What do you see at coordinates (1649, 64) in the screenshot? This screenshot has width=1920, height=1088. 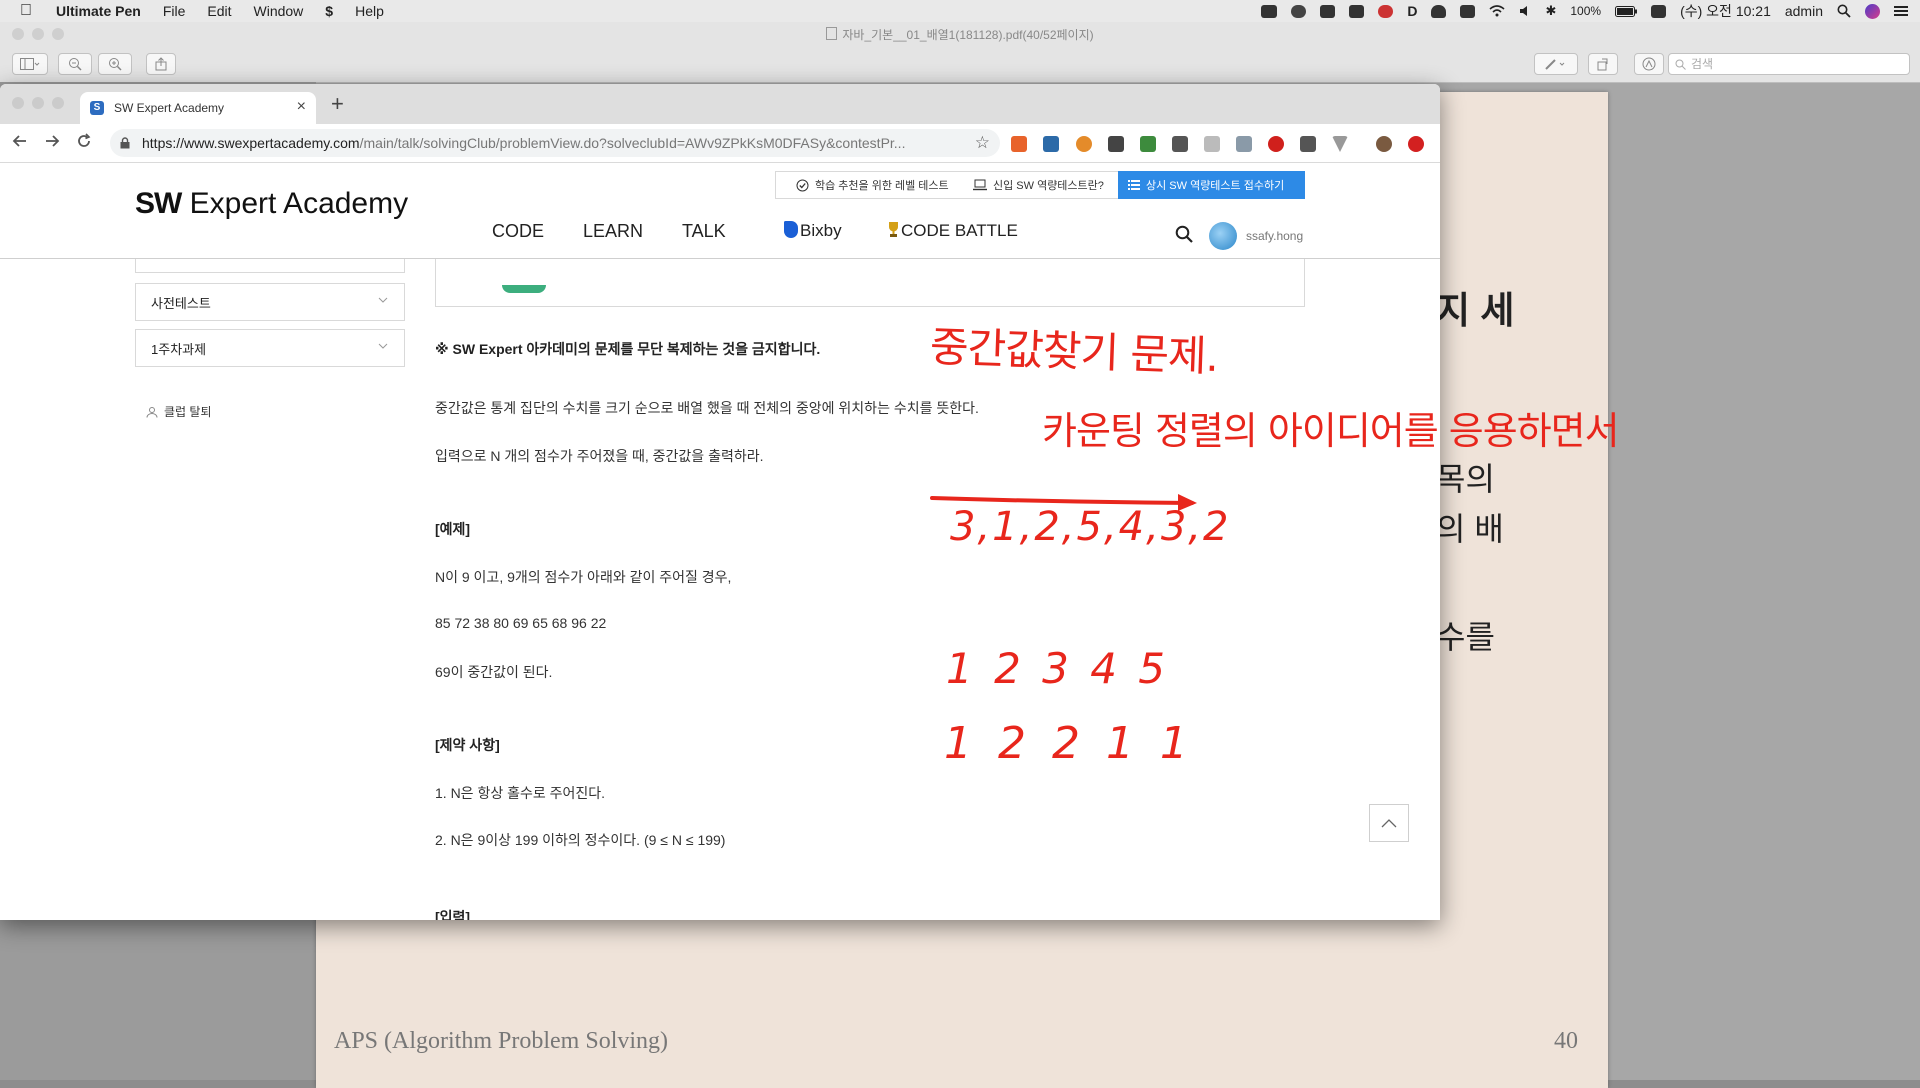 I see `annotate-button` at bounding box center [1649, 64].